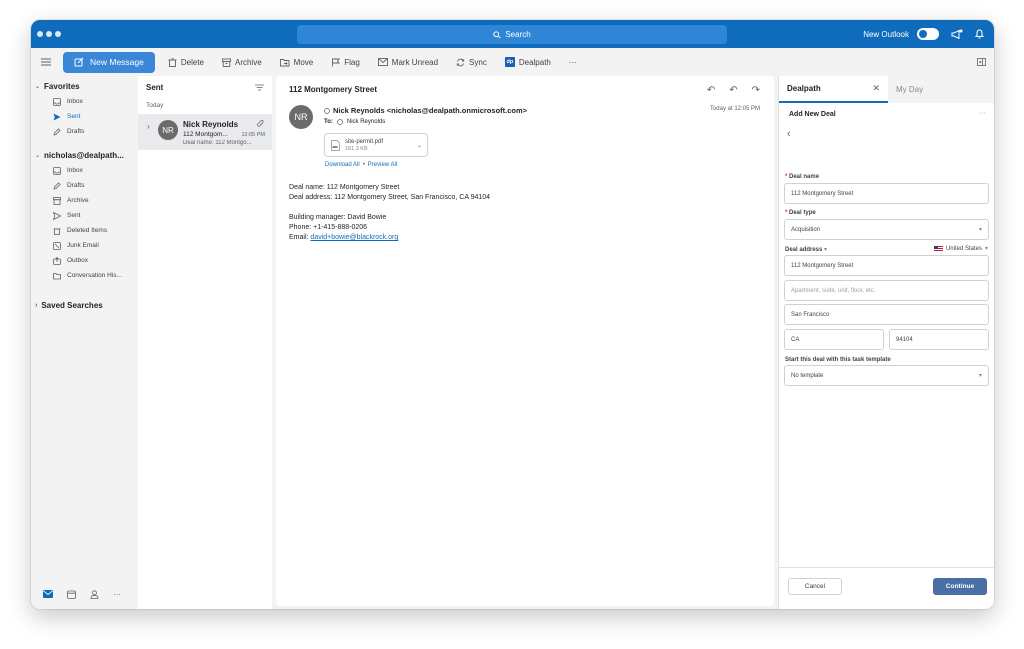 This screenshot has height=649, width=1024. What do you see at coordinates (833, 89) in the screenshot?
I see `tab-dealpath: Dealpath ✕` at bounding box center [833, 89].